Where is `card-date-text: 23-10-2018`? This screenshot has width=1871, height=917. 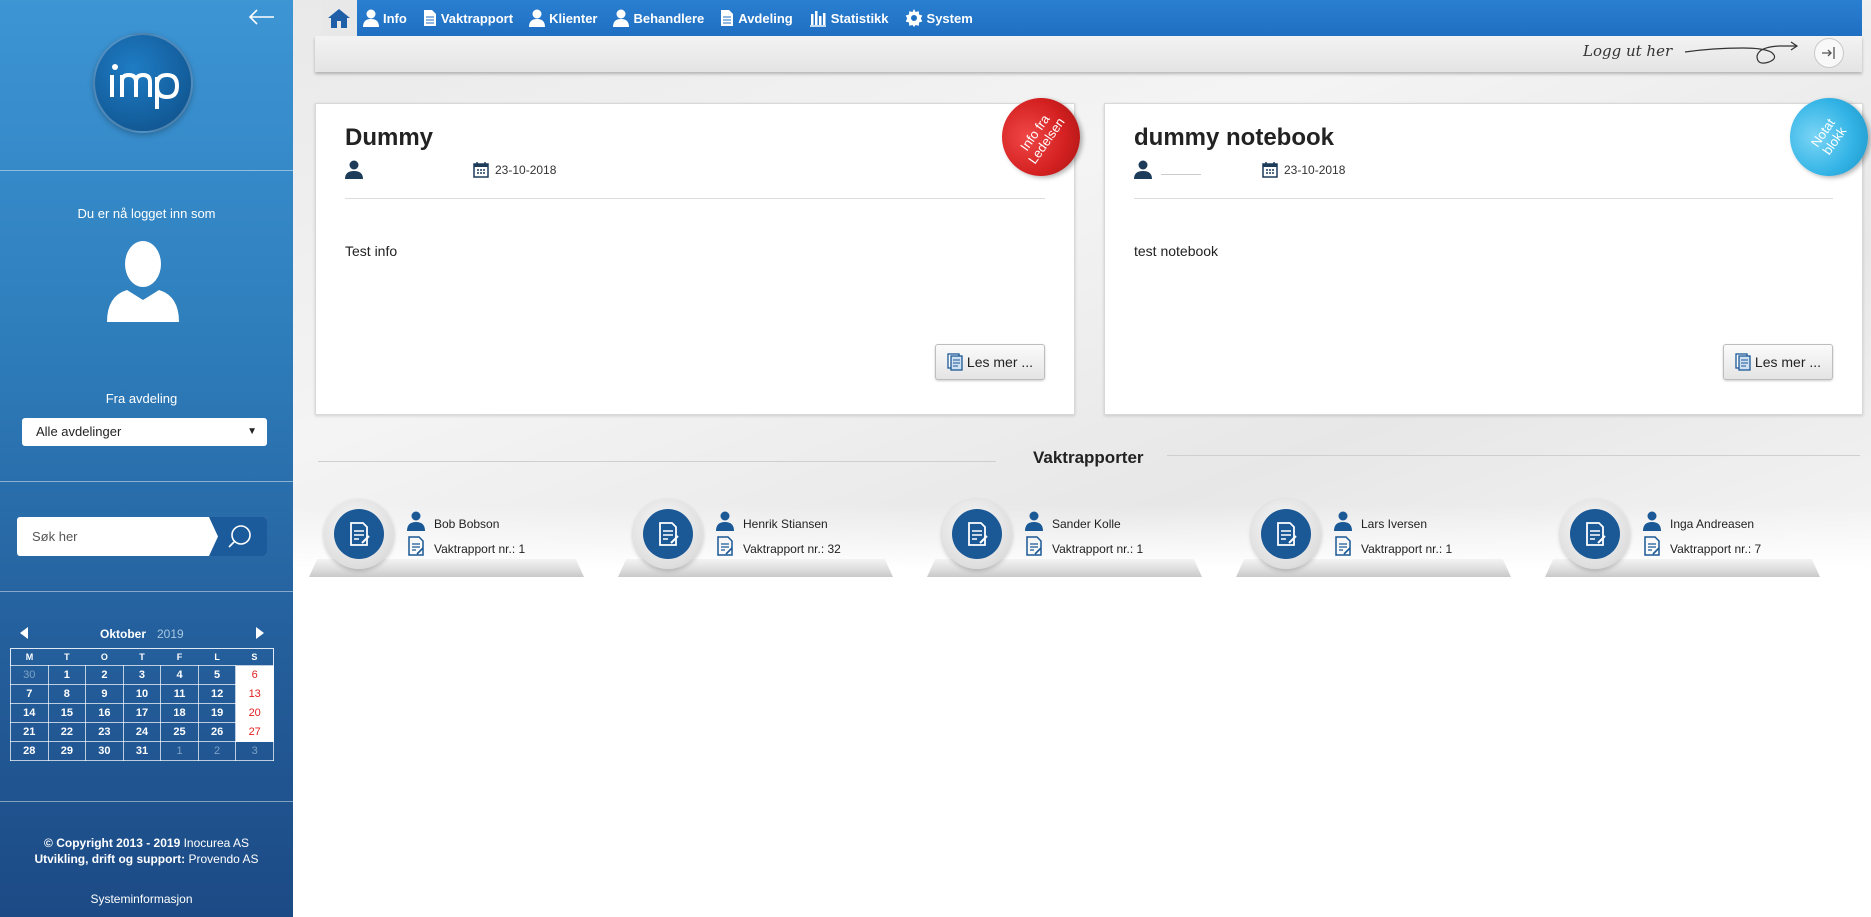 card-date-text: 23-10-2018 is located at coordinates (526, 169).